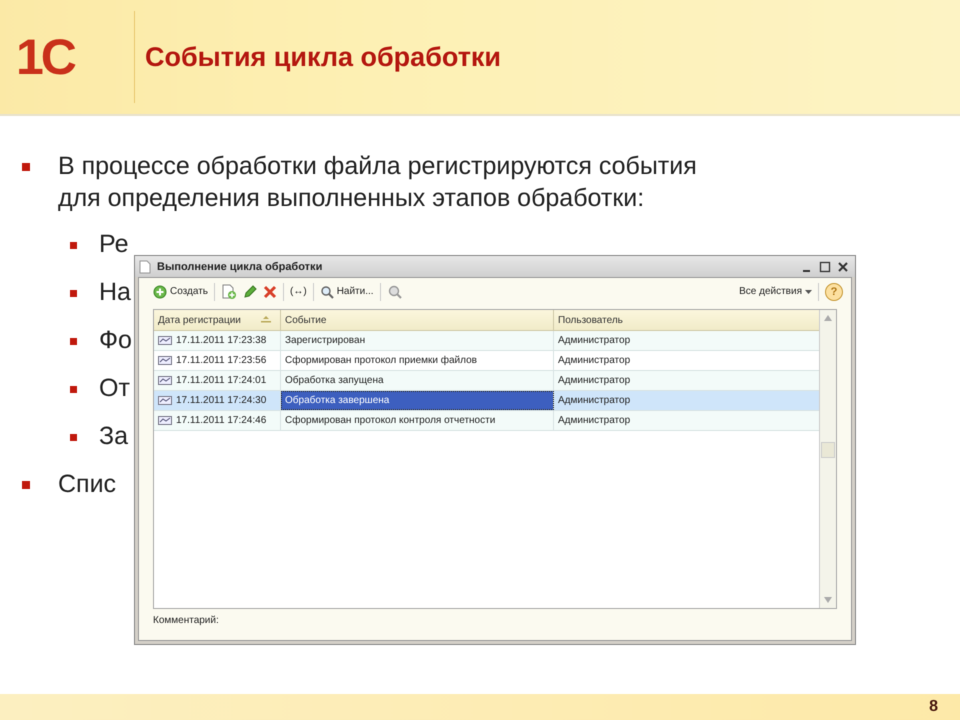 The width and height of the screenshot is (960, 720). What do you see at coordinates (825, 266) in the screenshot?
I see `maximize-icon` at bounding box center [825, 266].